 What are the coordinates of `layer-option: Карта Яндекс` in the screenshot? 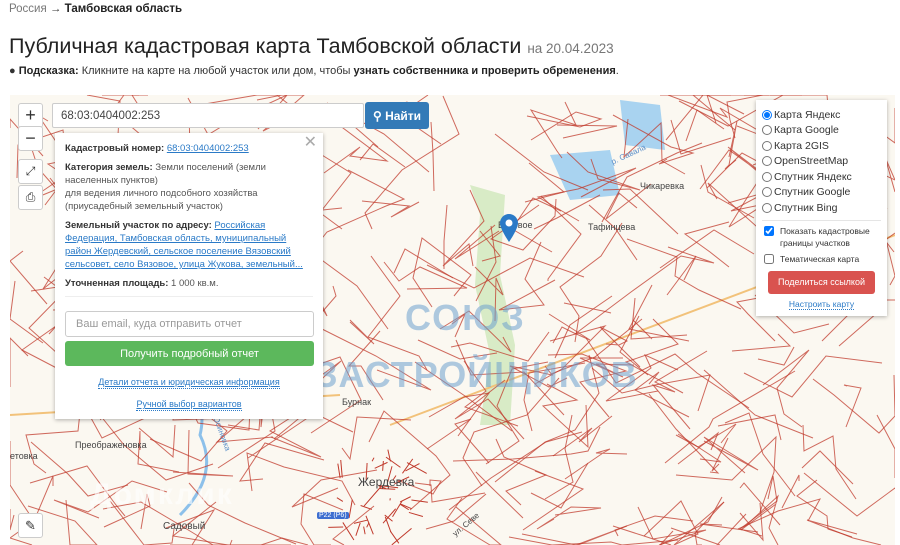 It's located at (821, 115).